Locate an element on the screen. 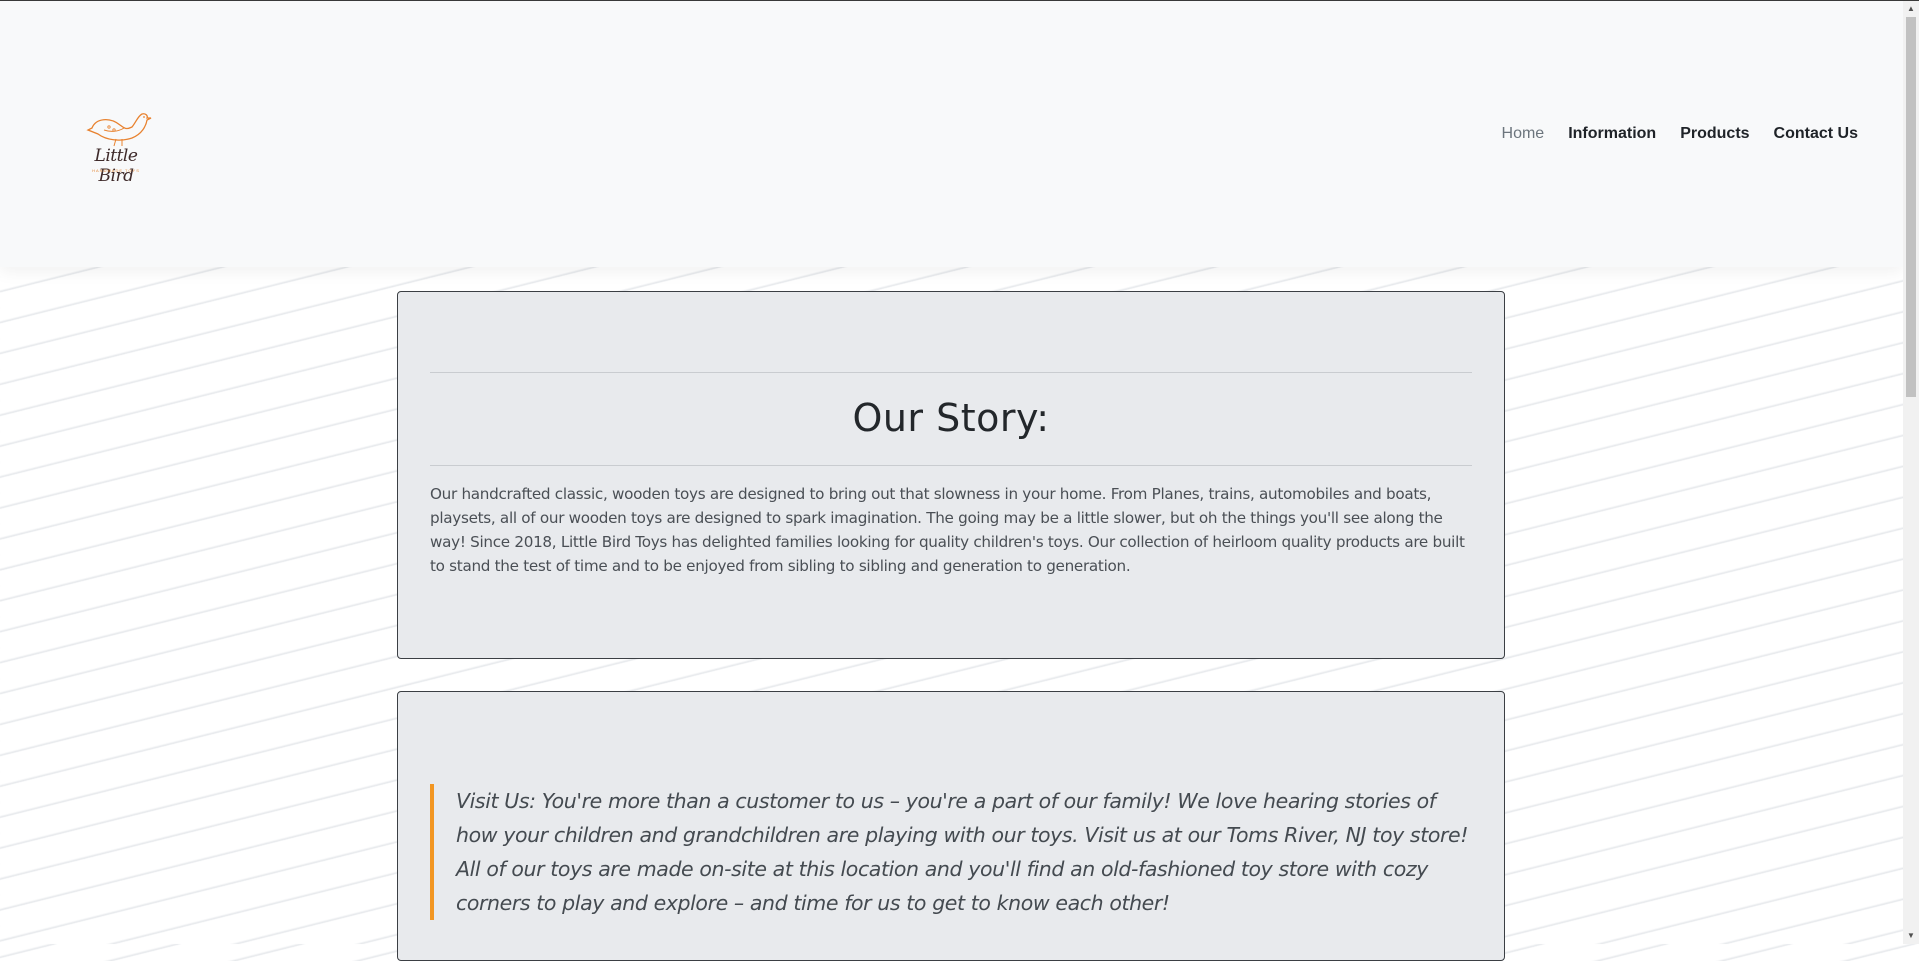 Image resolution: width=1919 pixels, height=961 pixels. divider-top is located at coordinates (951, 372).